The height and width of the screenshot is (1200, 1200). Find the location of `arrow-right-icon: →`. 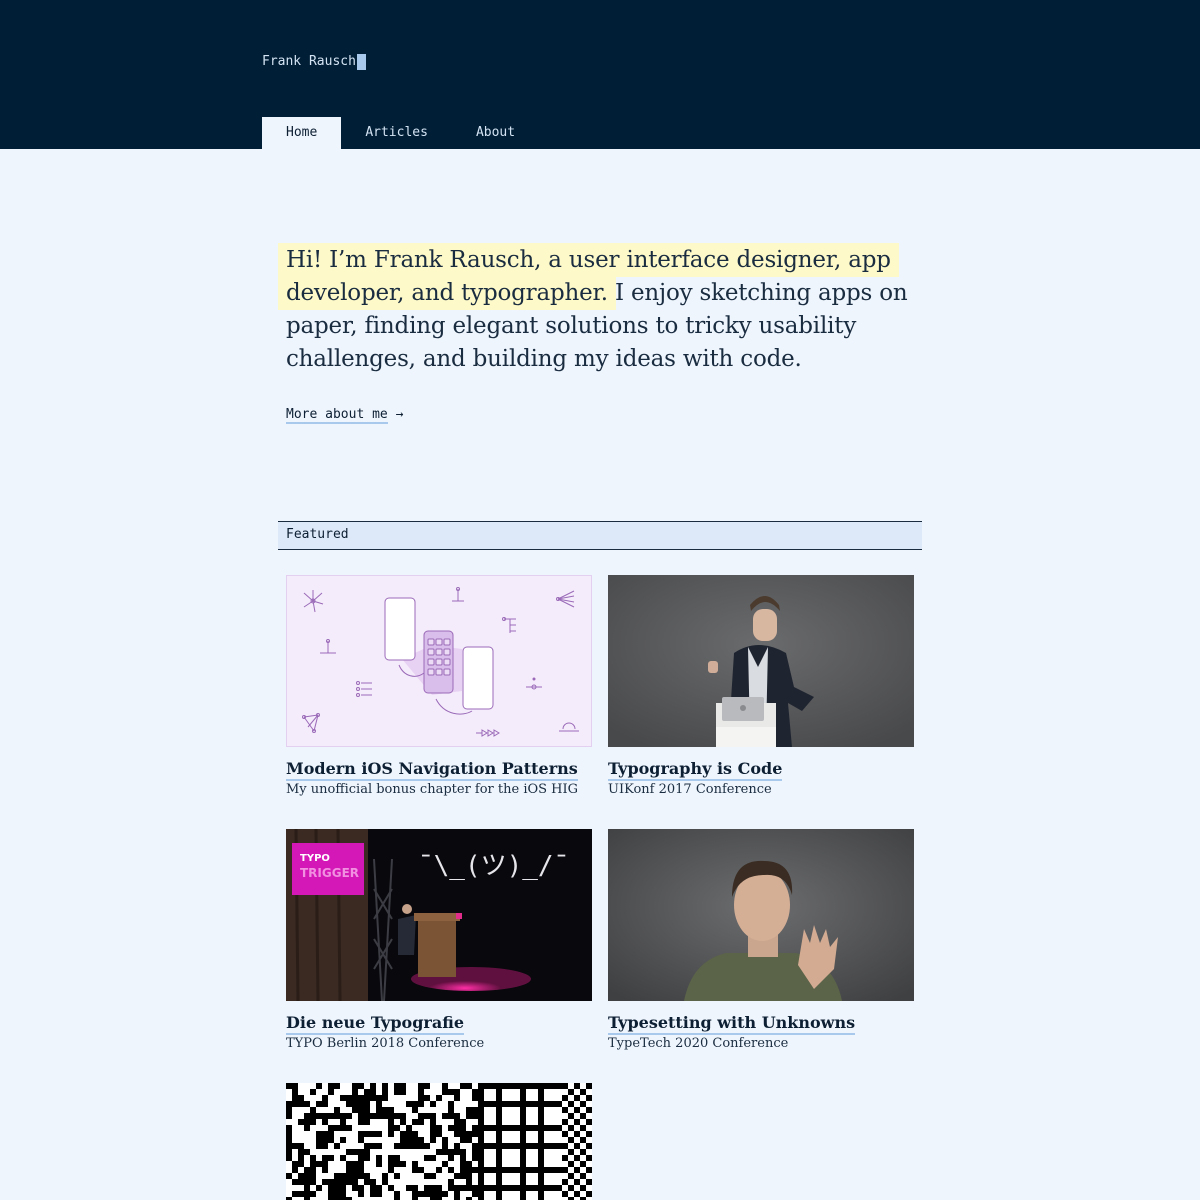

arrow-right-icon: → is located at coordinates (399, 414).